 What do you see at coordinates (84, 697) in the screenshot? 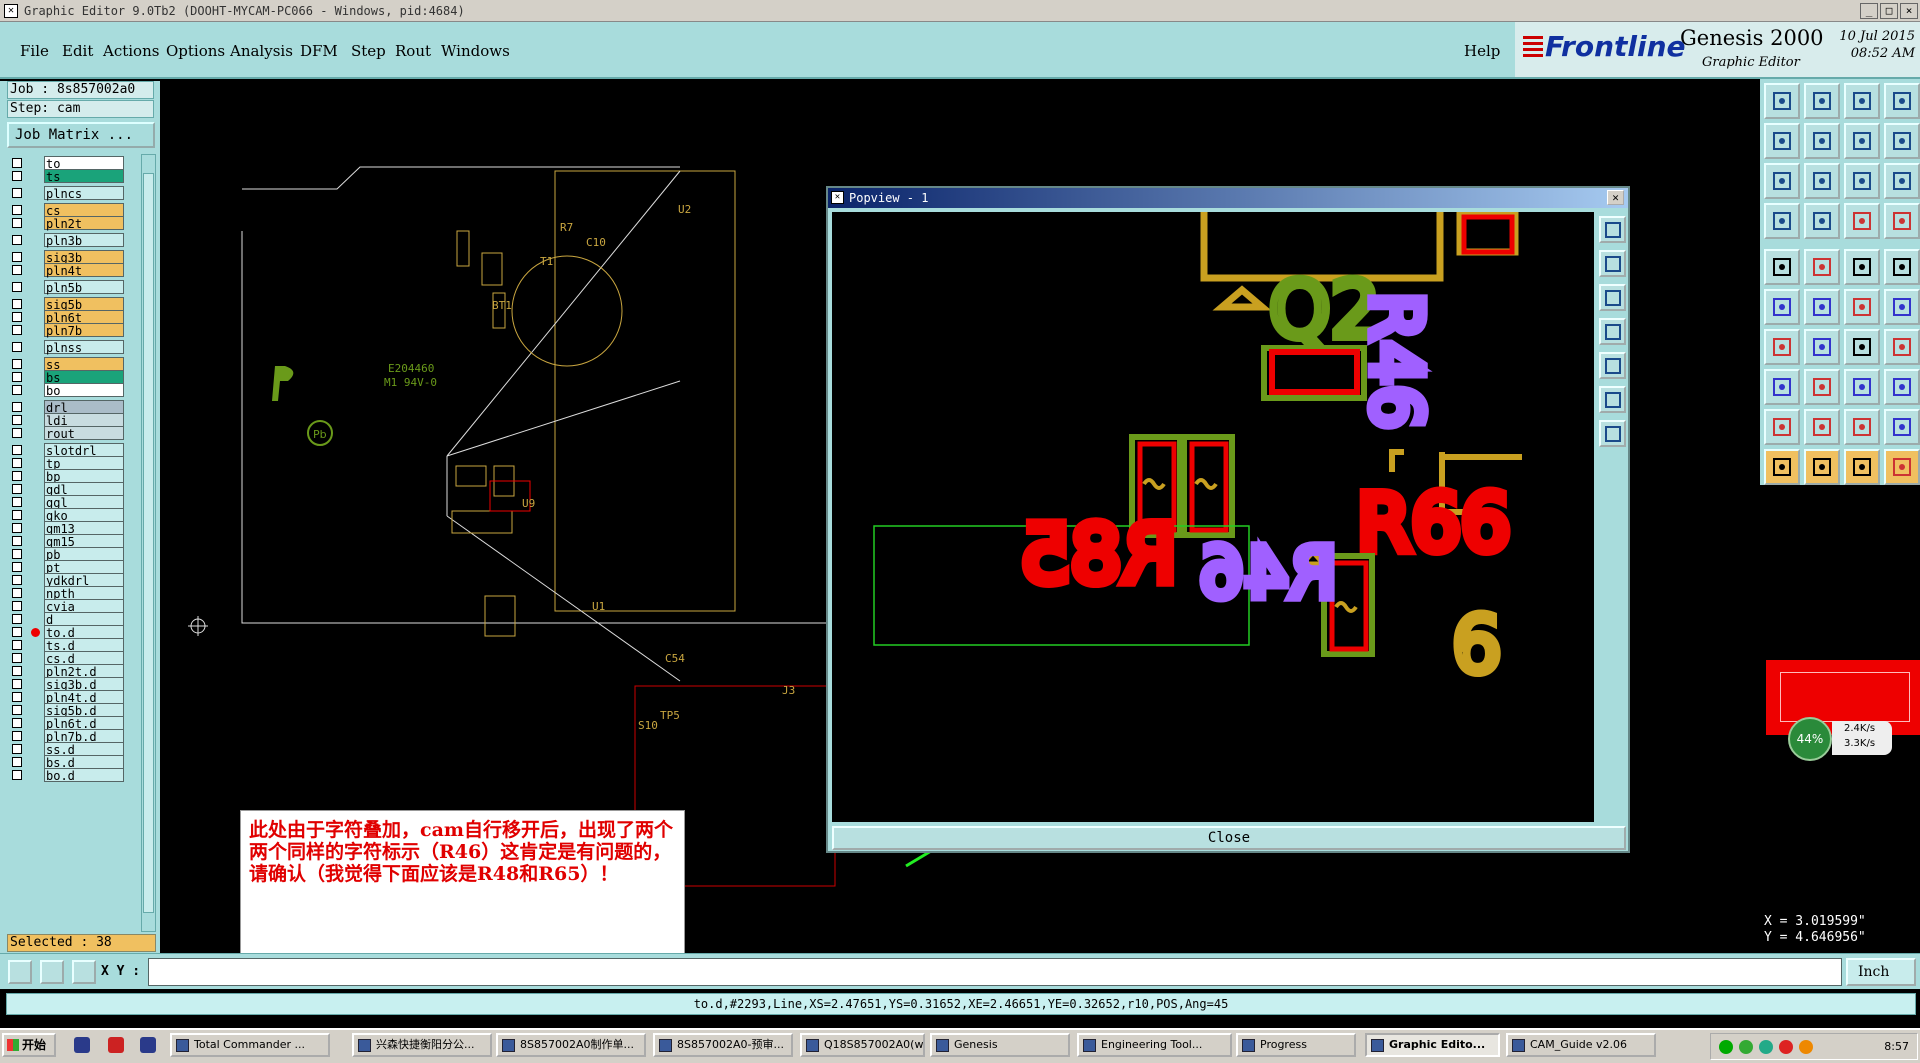
I see `layer-name: pln4t.d` at bounding box center [84, 697].